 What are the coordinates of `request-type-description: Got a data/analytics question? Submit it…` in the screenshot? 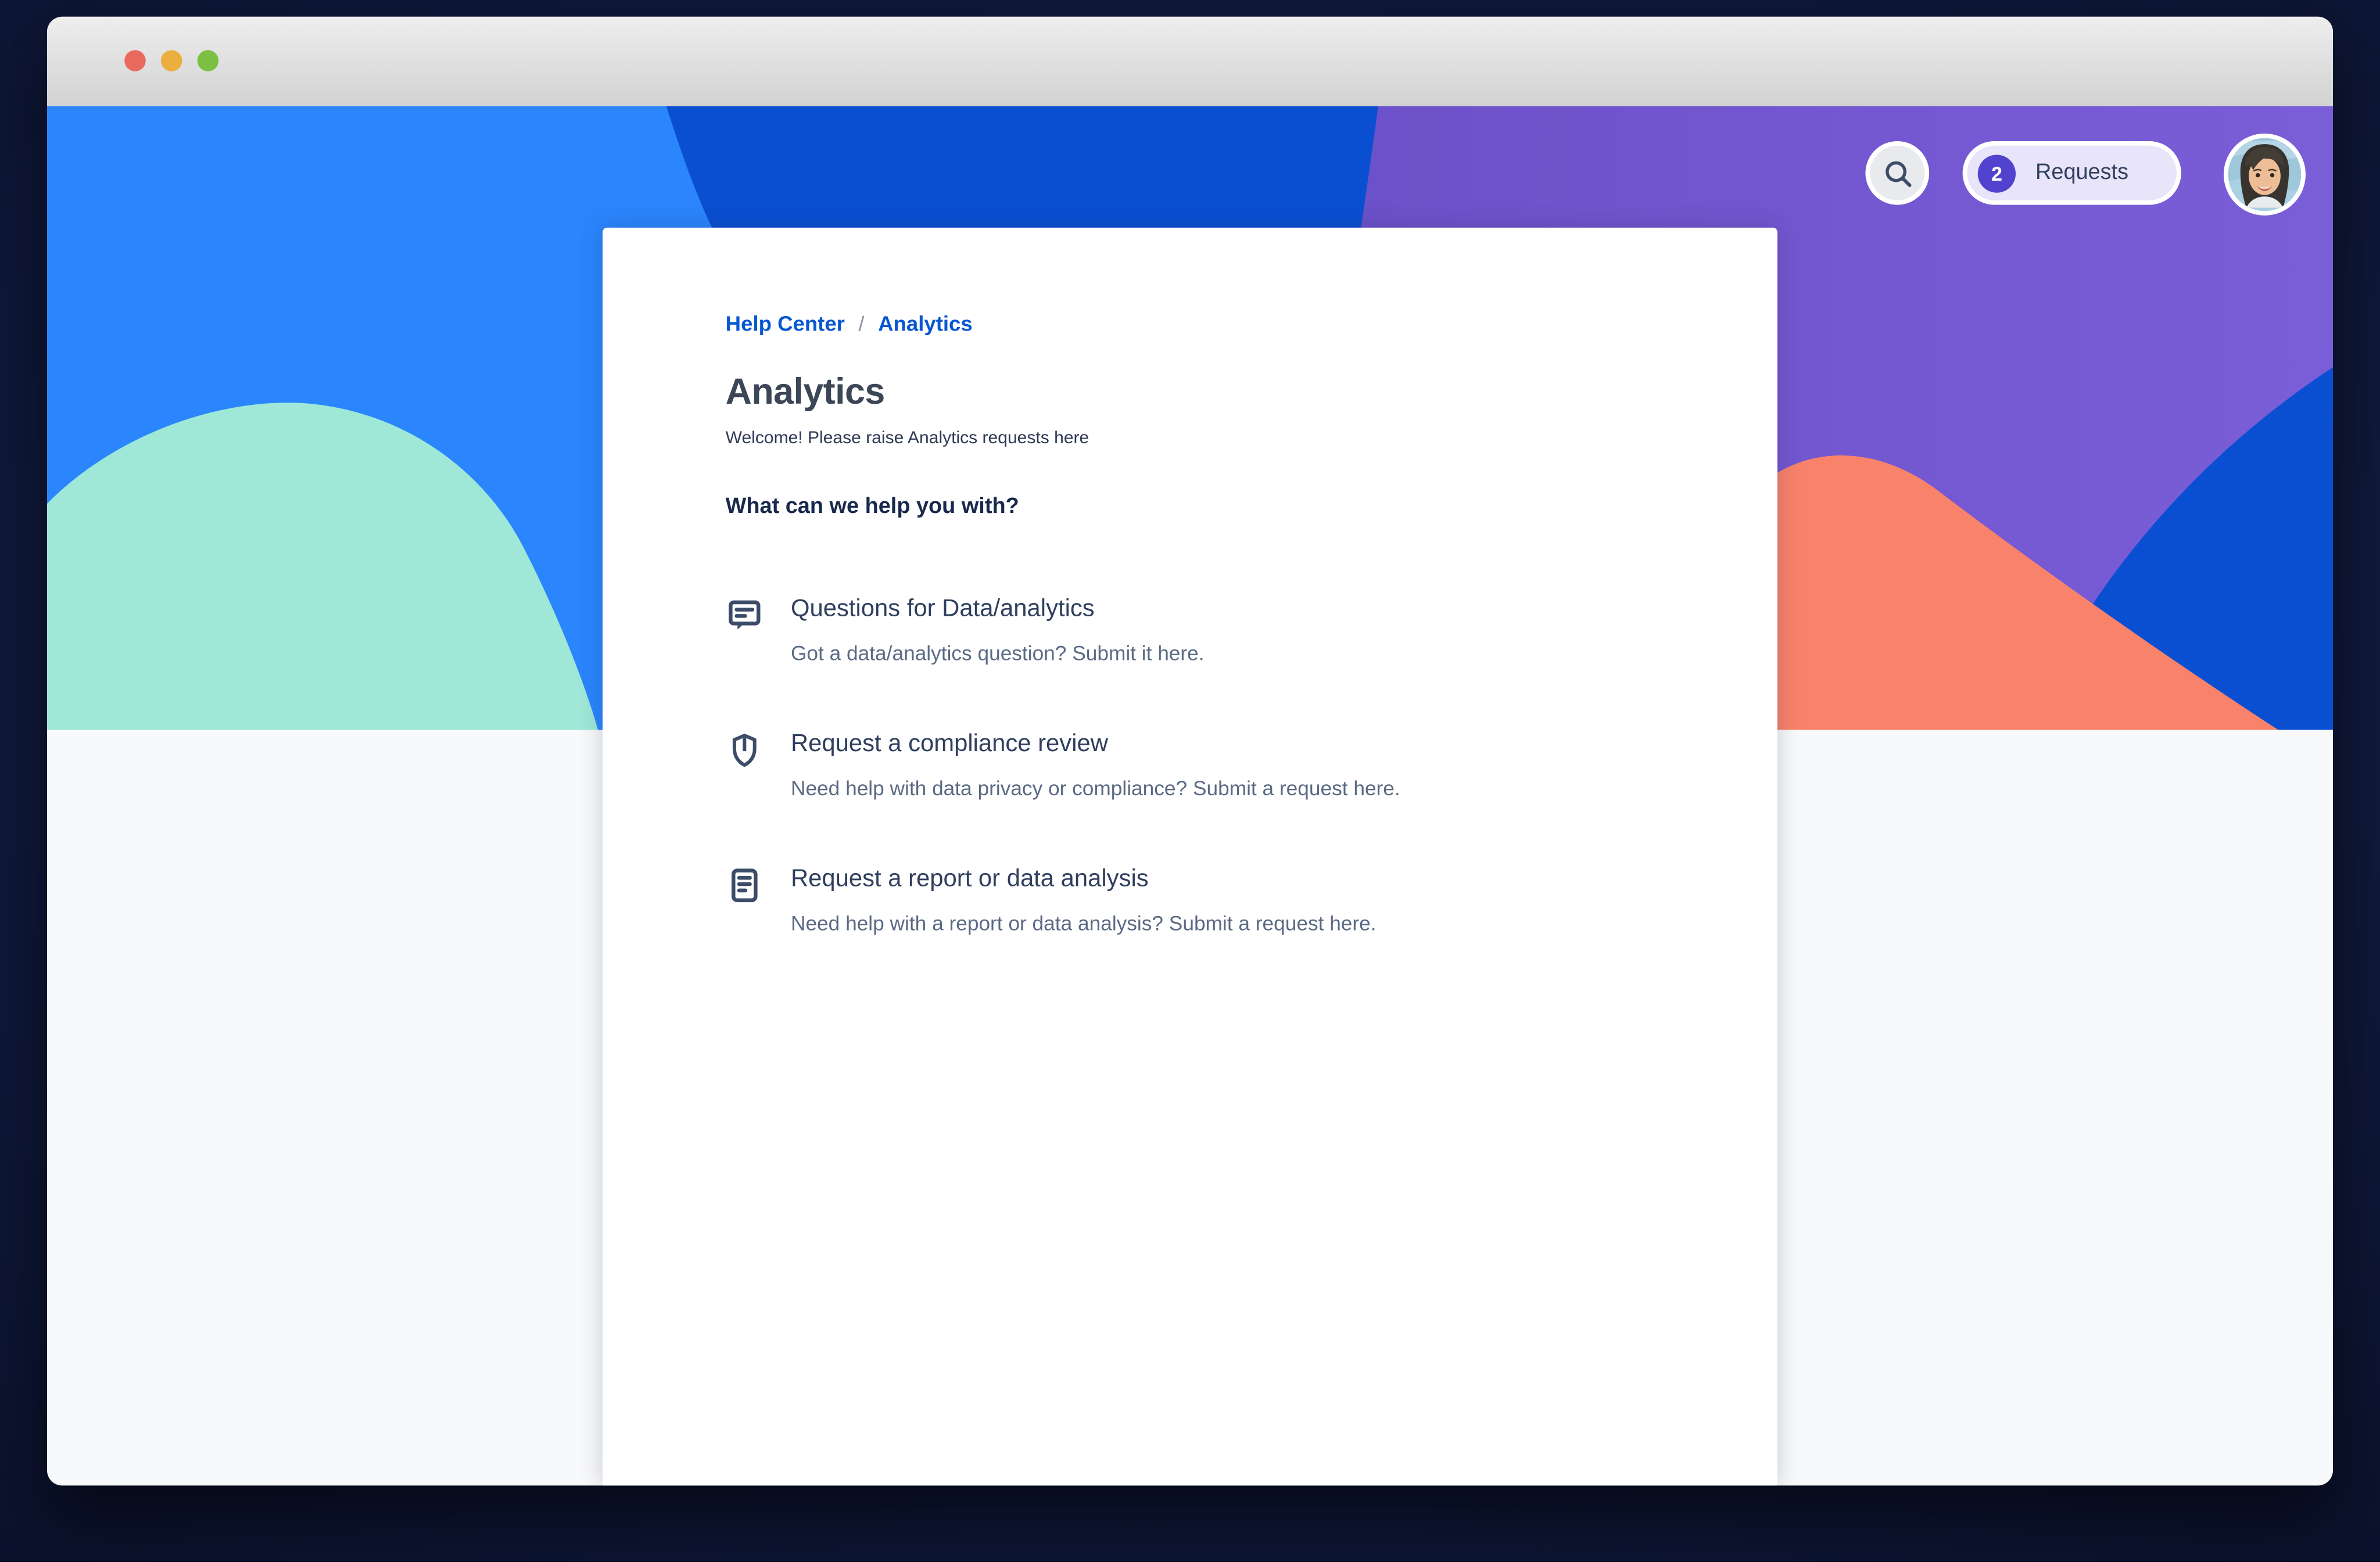 It's located at (997, 653).